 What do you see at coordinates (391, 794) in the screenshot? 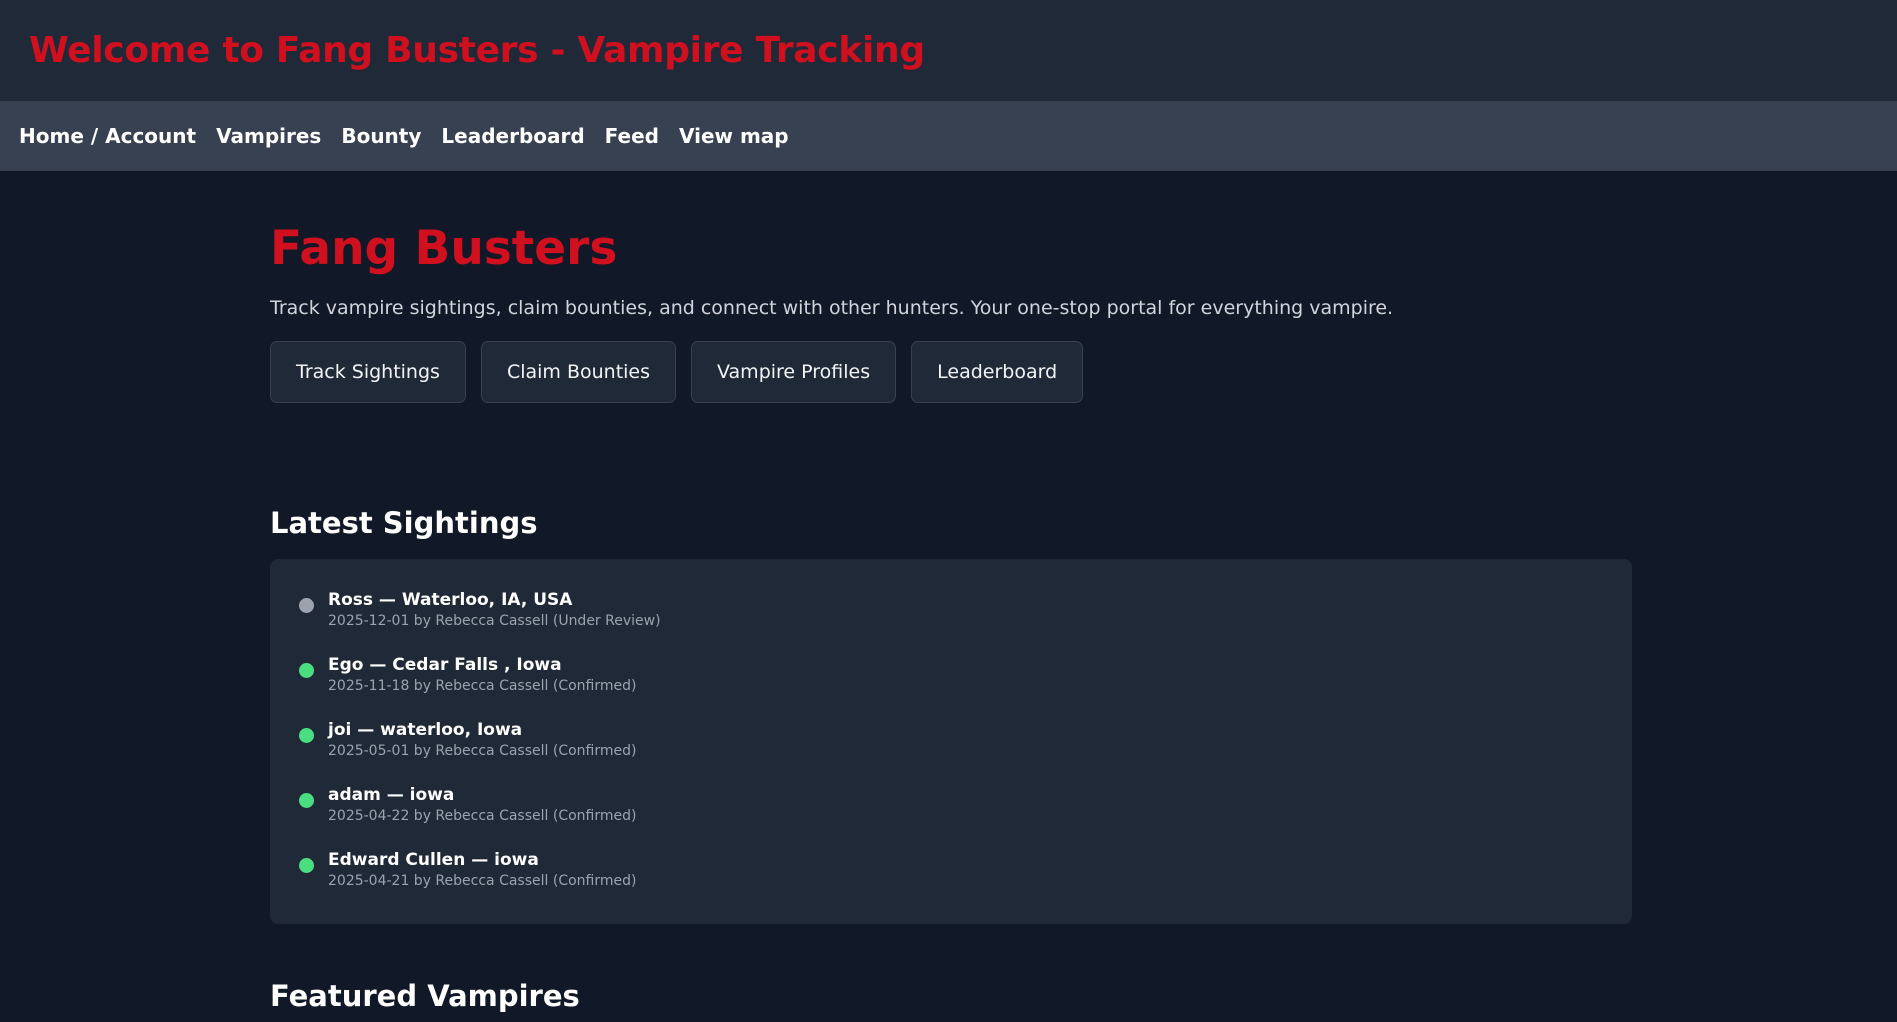
I see `sighting-title: adam — iowa` at bounding box center [391, 794].